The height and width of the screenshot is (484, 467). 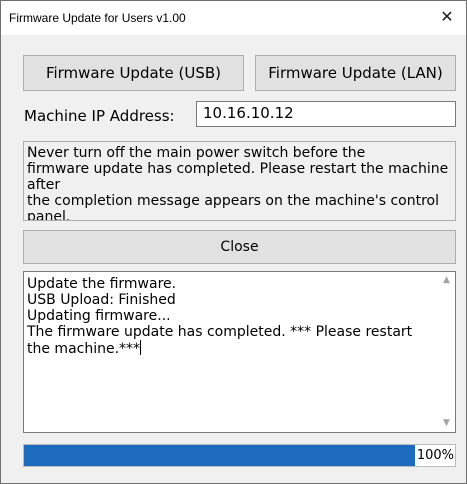 What do you see at coordinates (446, 423) in the screenshot?
I see `scroll-down-icon: ▼` at bounding box center [446, 423].